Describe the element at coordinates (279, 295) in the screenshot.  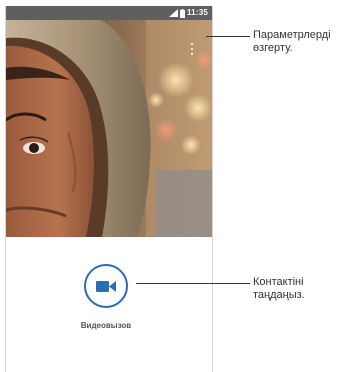
I see `contact-callout-line2: таңдаңыз.` at that location.